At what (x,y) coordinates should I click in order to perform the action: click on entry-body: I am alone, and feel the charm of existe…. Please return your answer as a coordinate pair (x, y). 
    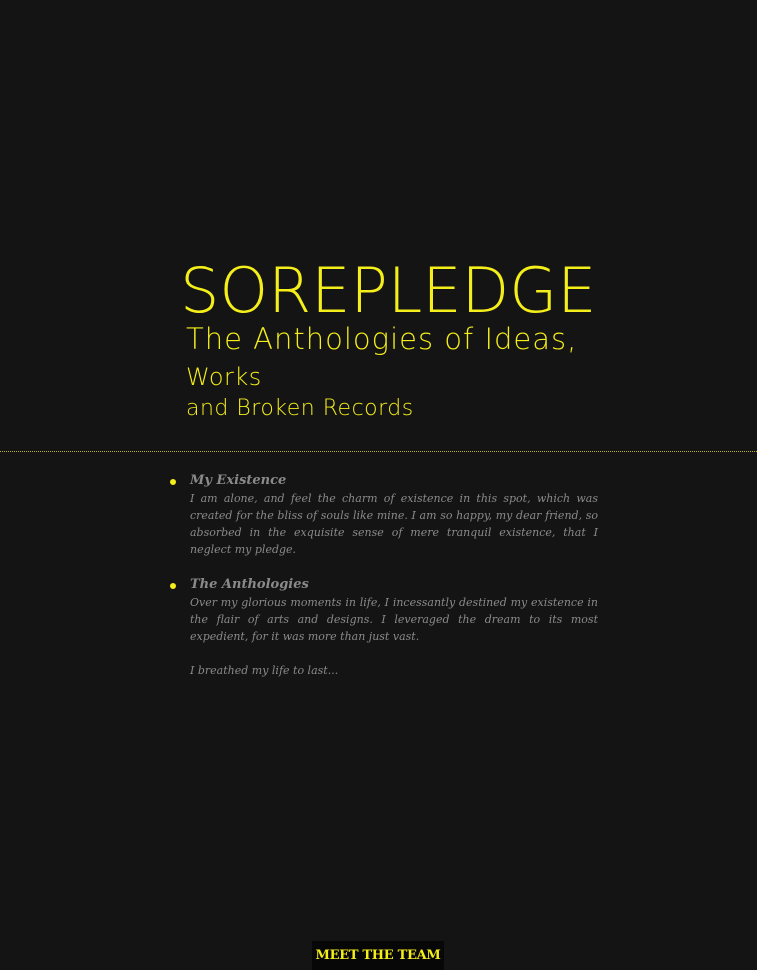
    Looking at the image, I should click on (394, 524).